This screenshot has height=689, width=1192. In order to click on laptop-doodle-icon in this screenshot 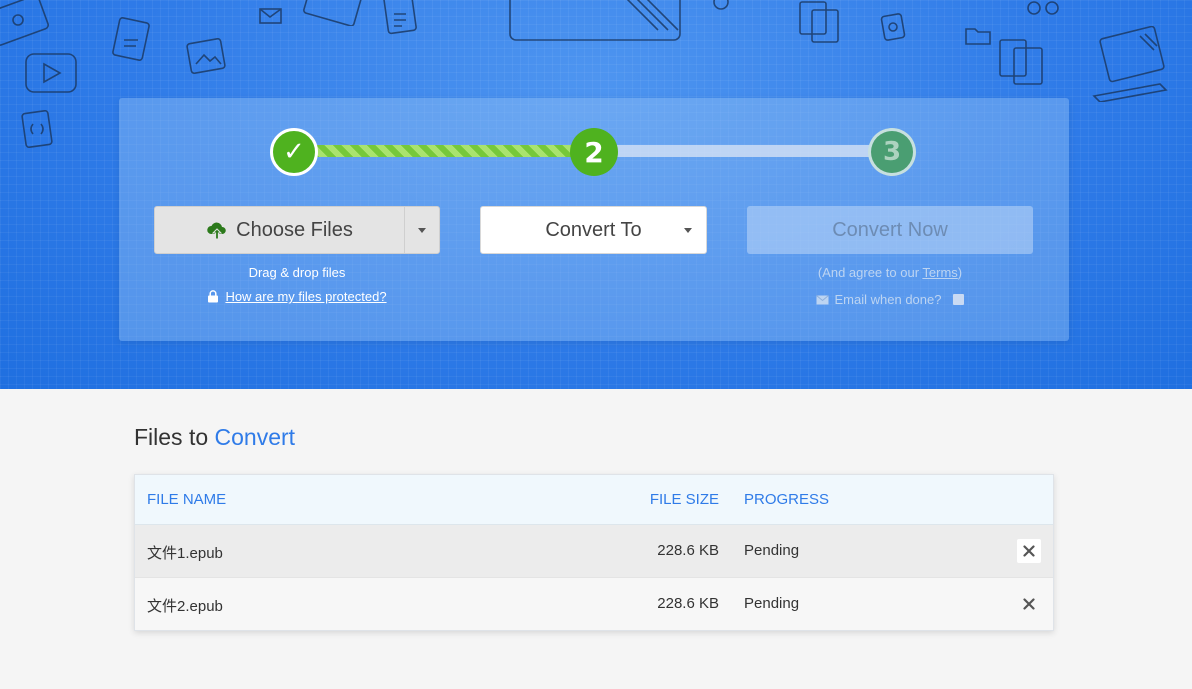, I will do `click(1130, 64)`.